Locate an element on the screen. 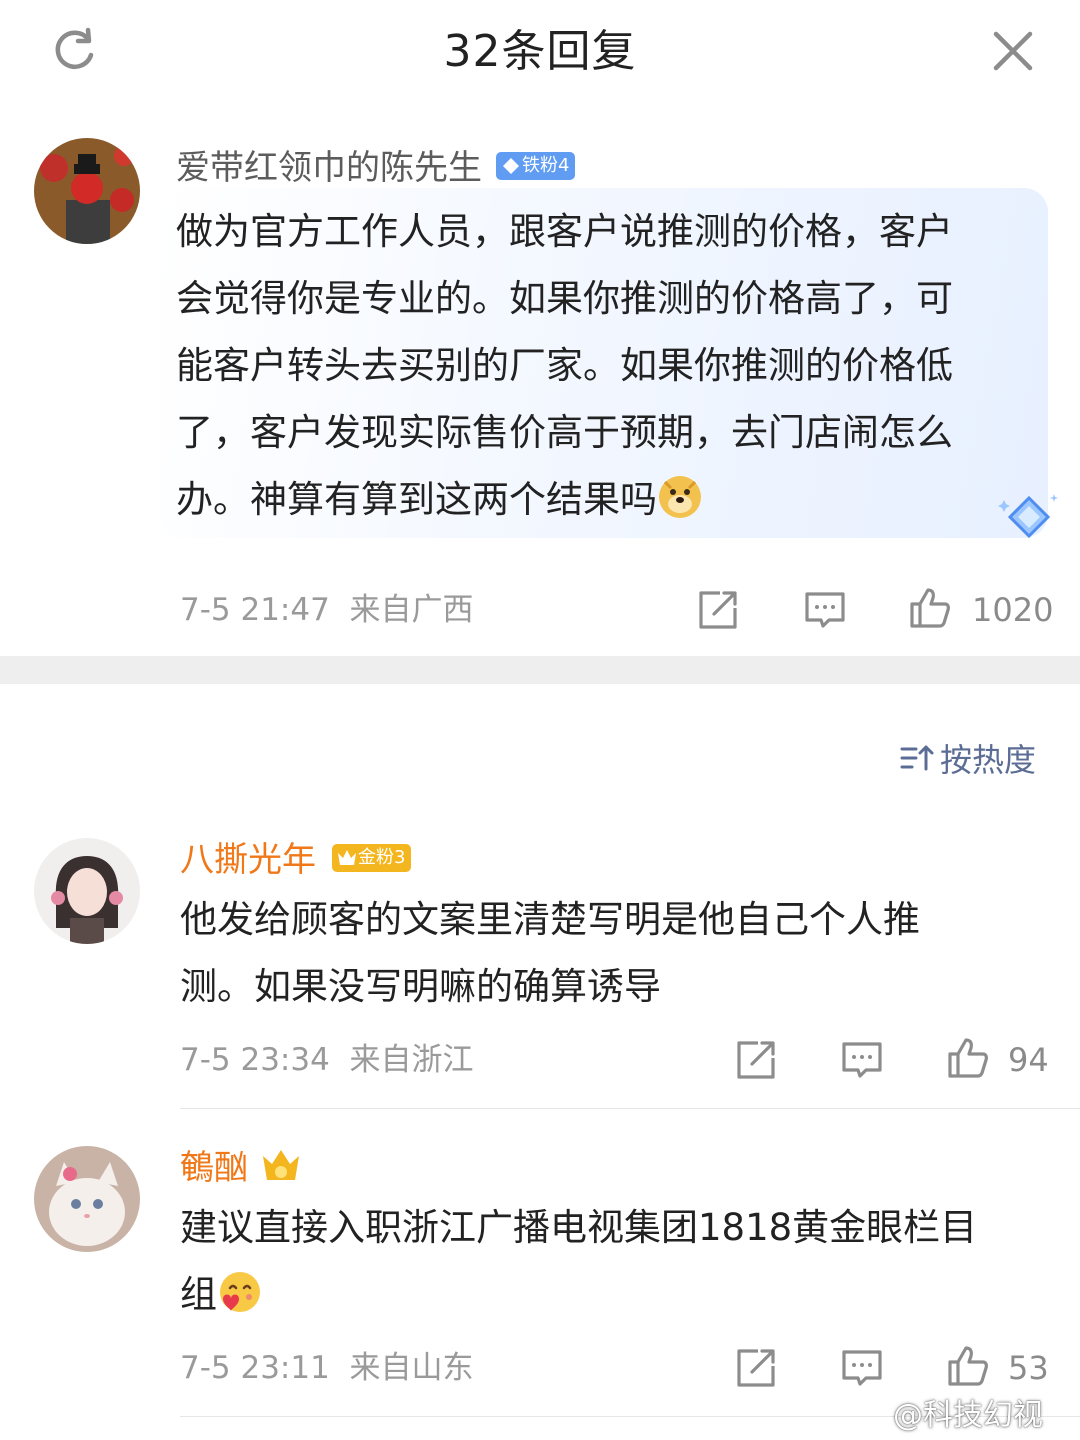  section-divider is located at coordinates (540, 670).